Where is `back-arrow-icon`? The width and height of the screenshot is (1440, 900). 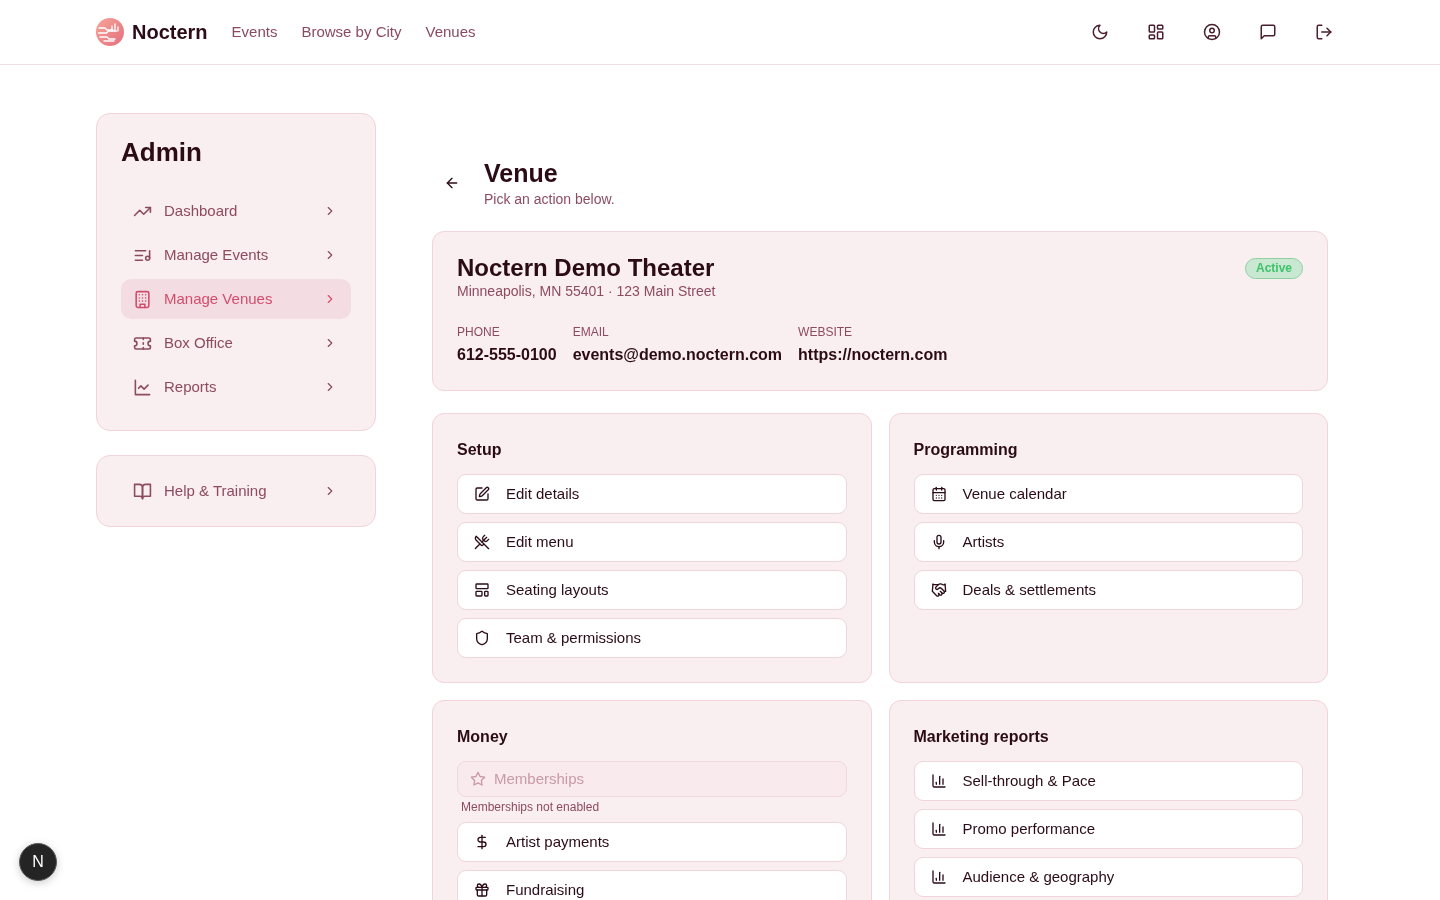 back-arrow-icon is located at coordinates (452, 183).